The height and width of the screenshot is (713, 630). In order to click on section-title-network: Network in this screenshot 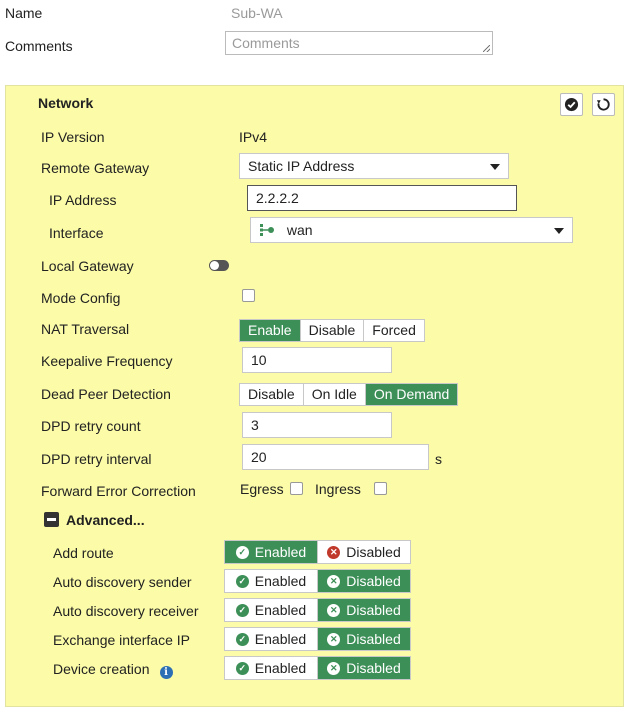, I will do `click(66, 103)`.